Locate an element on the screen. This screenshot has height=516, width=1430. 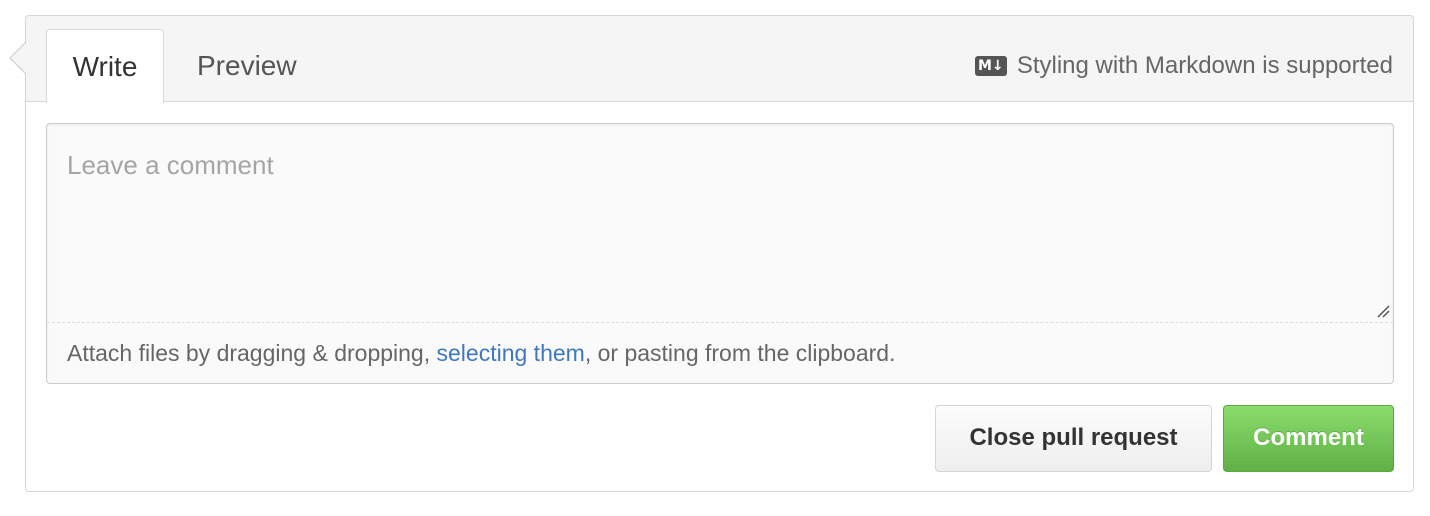
markdown-hint: M↓ Styling with Markdown is supported is located at coordinates (1183, 66).